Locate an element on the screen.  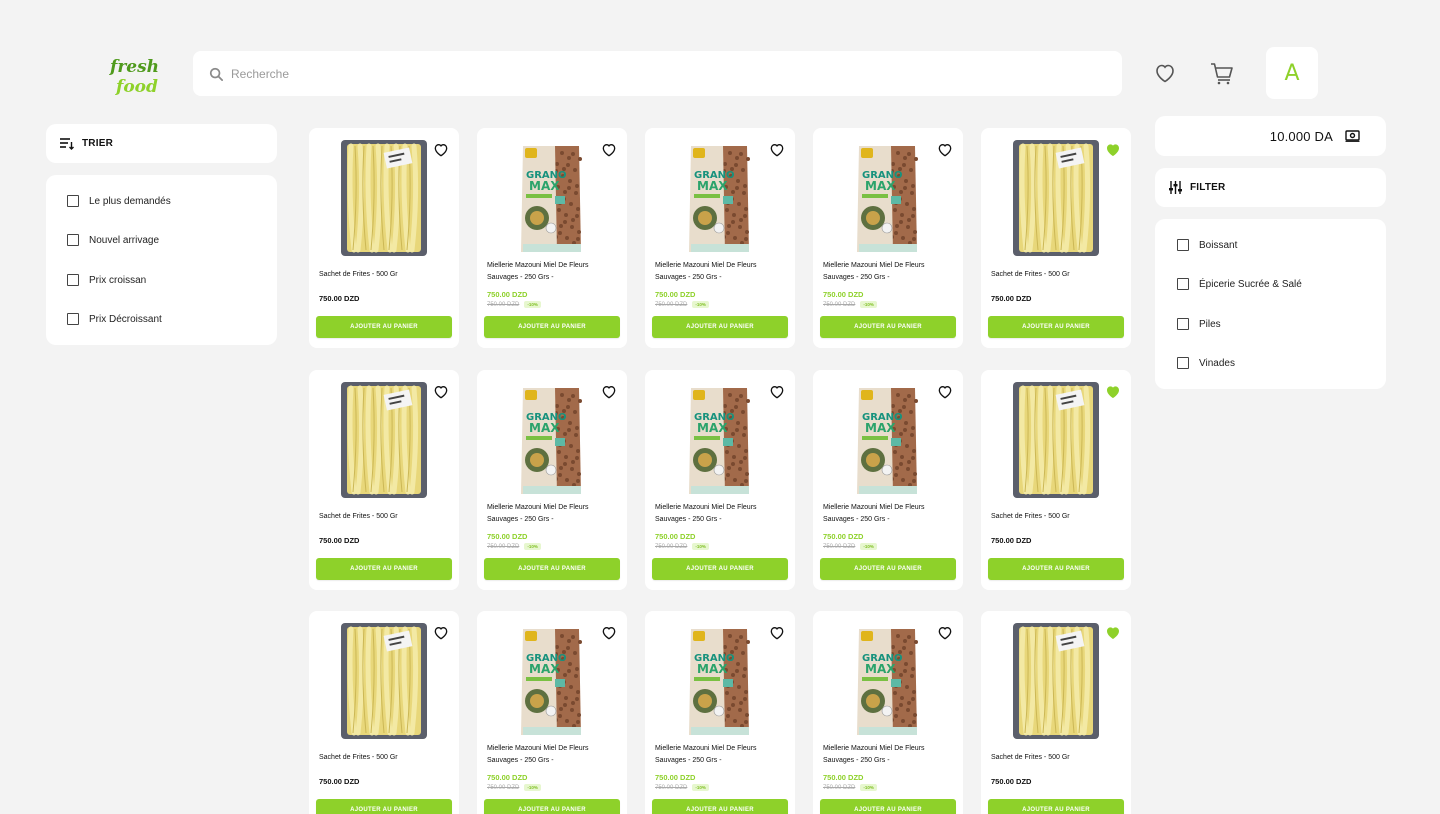
sort-option-most-requested: Le plus demandés is located at coordinates (119, 201).